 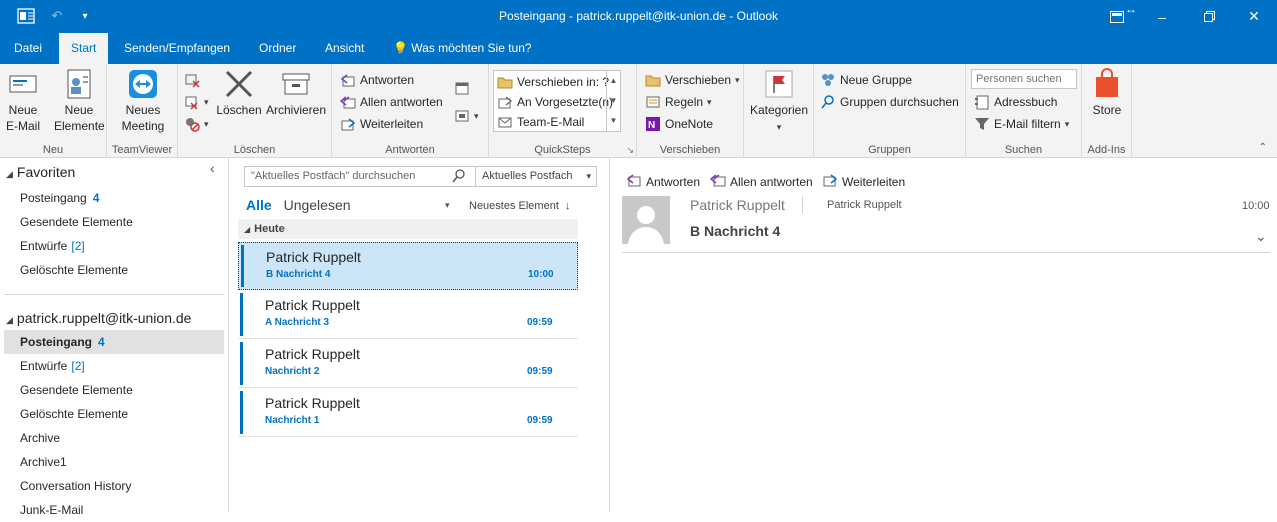 I want to click on message-sender: Patrick Ruppelt, so click(x=312, y=354).